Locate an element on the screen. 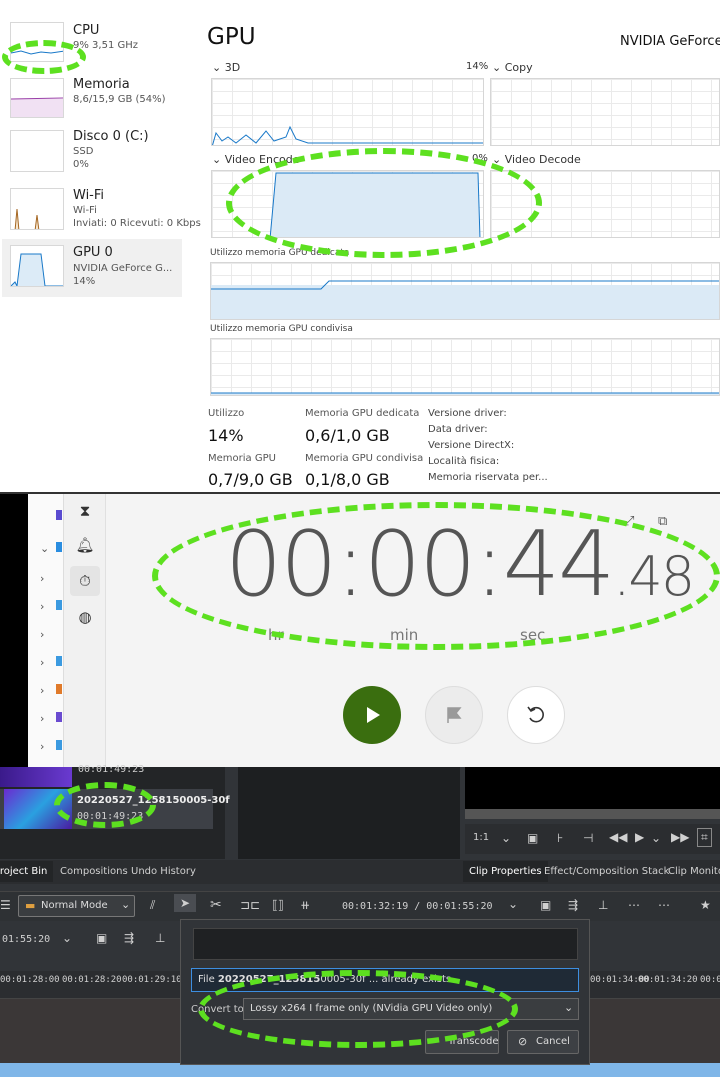 This screenshot has height=1077, width=720. sidebar-item-gpu: GPU 0 NVIDIA GeForce G... 14% is located at coordinates (92, 268).